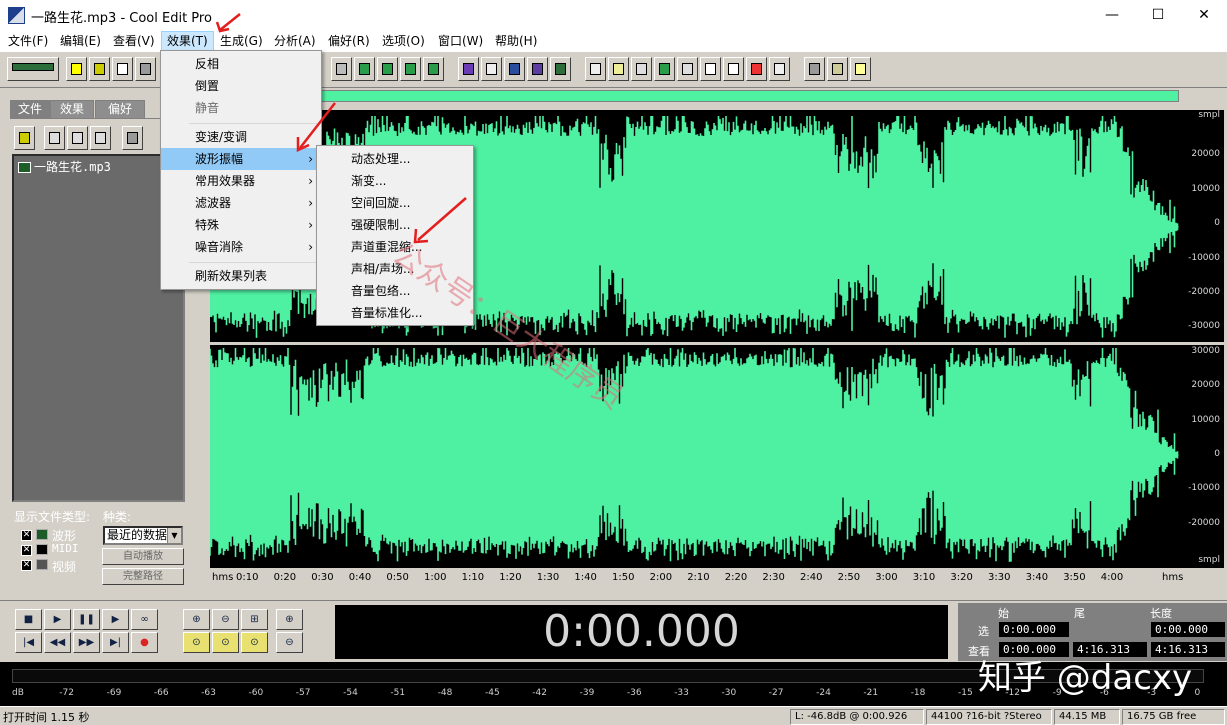  Describe the element at coordinates (208, 693) in the screenshot. I see `meter-tick-label: -63` at that location.